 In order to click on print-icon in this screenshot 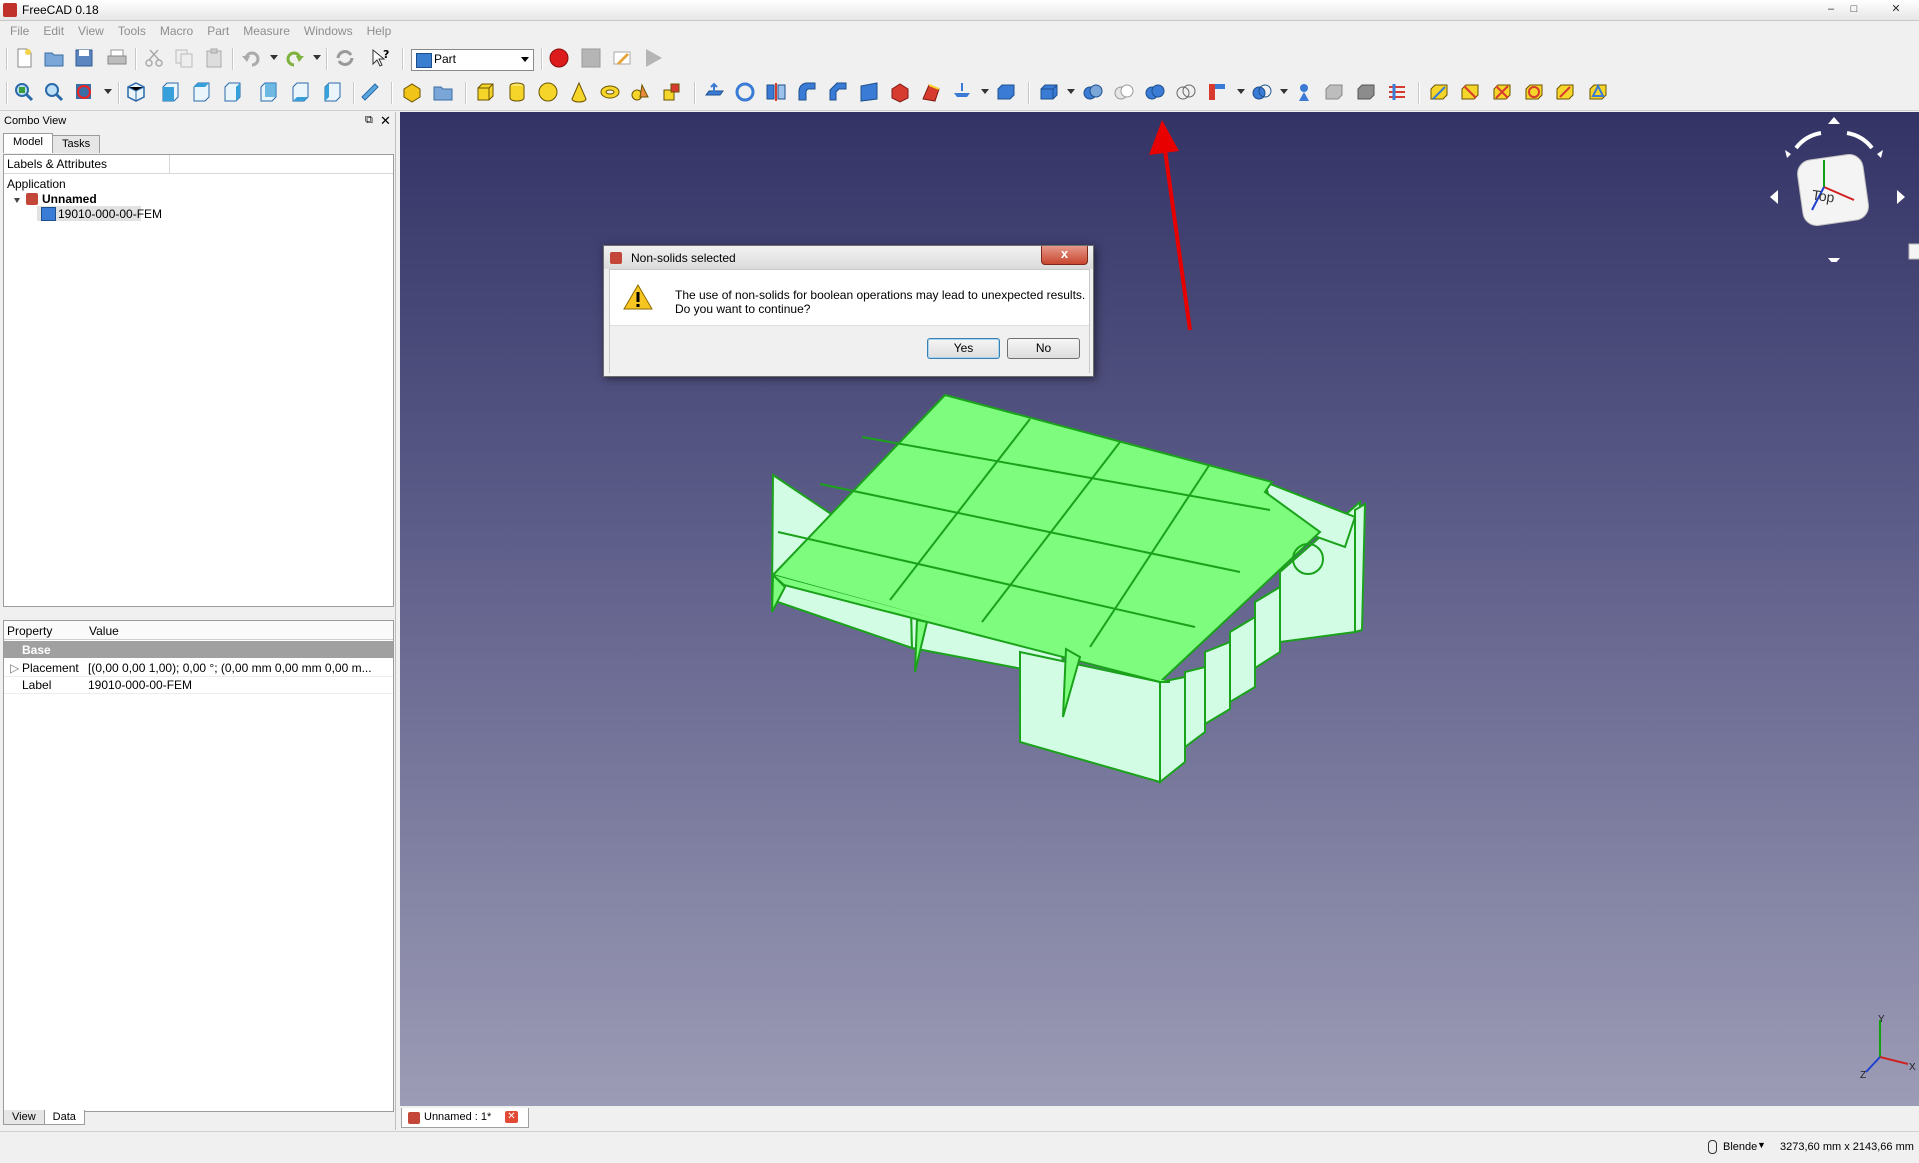, I will do `click(117, 58)`.